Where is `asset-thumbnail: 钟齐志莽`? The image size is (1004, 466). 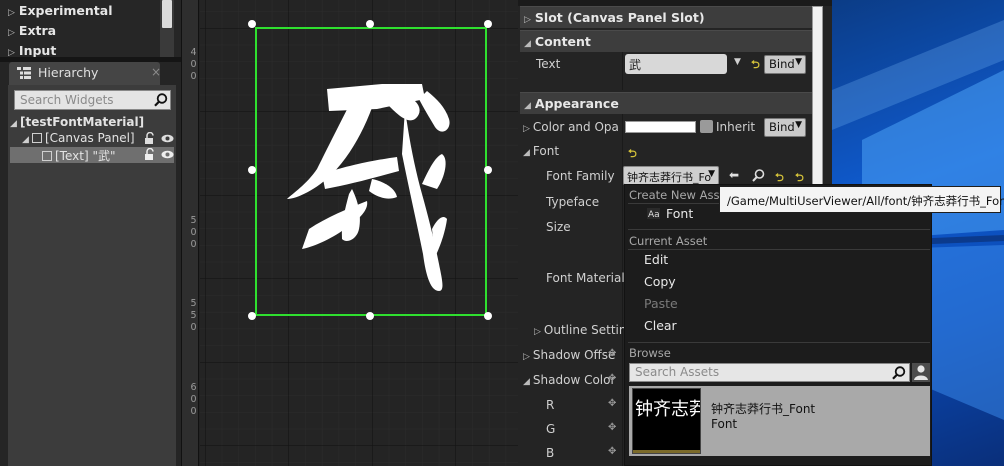 asset-thumbnail: 钟齐志莽 is located at coordinates (666, 421).